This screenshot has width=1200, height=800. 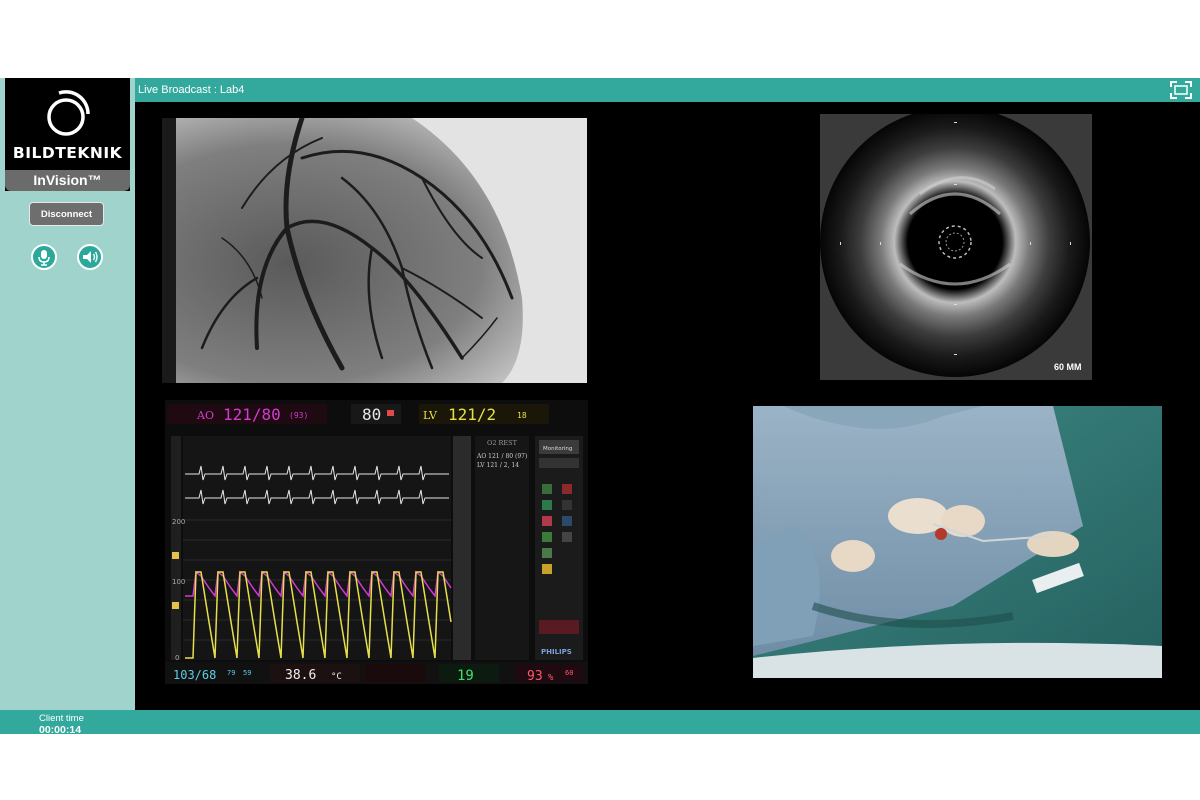 I want to click on spo2-small: 60, so click(x=569, y=673).